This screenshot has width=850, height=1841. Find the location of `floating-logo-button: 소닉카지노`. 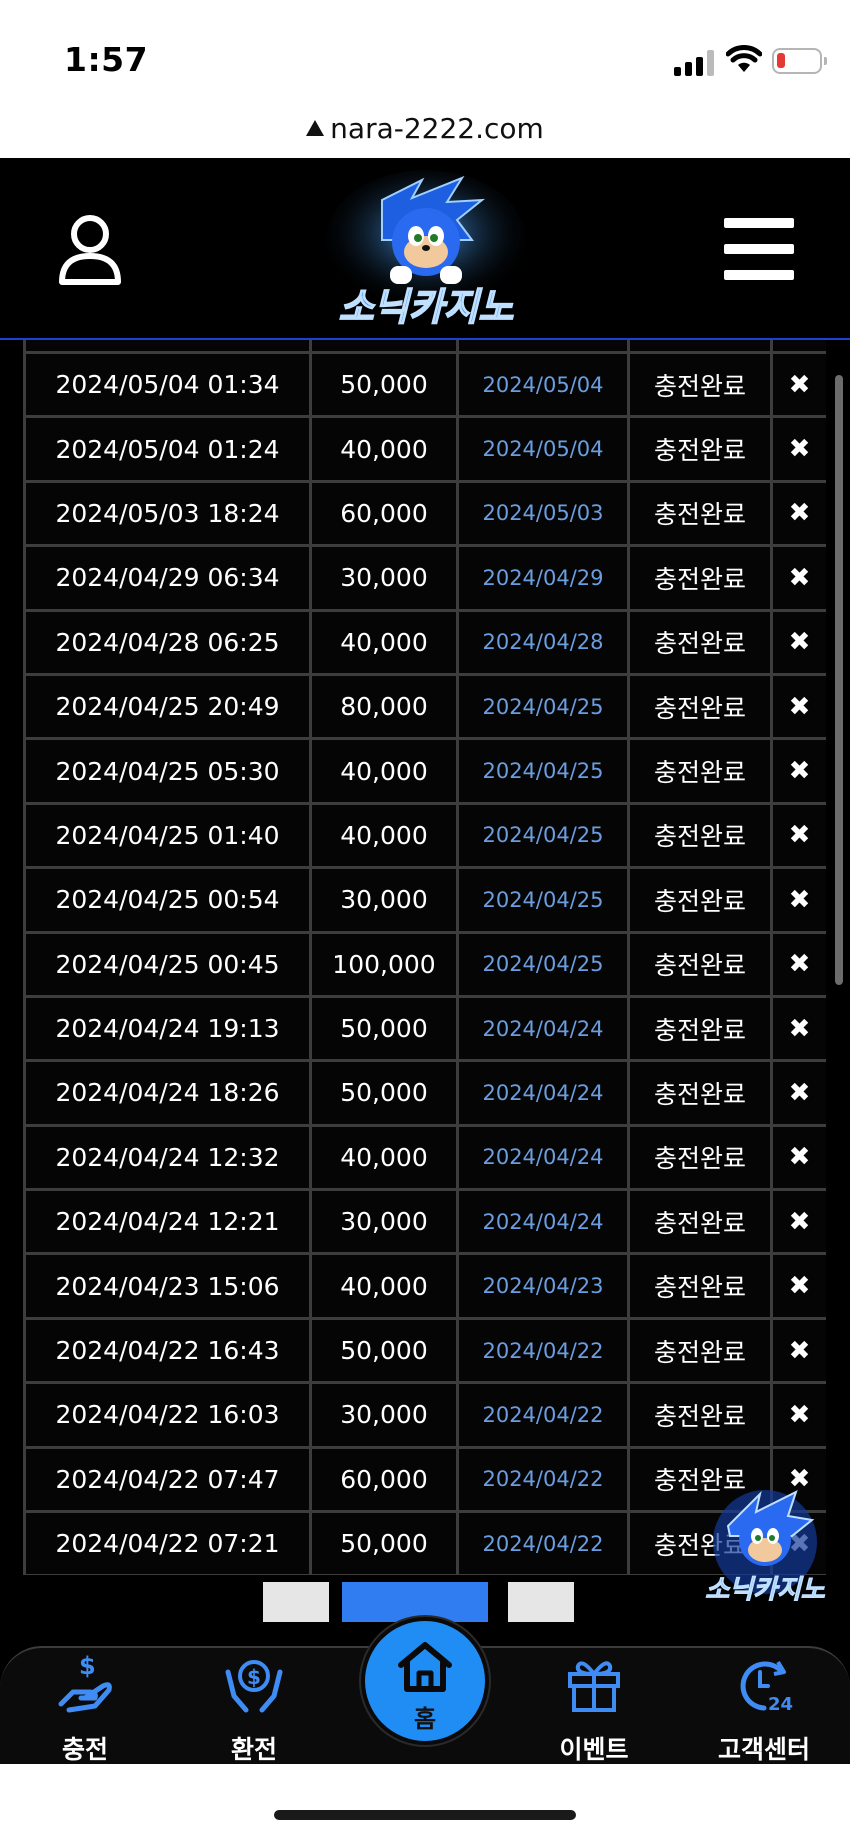

floating-logo-button: 소닉카지노 is located at coordinates (765, 1545).